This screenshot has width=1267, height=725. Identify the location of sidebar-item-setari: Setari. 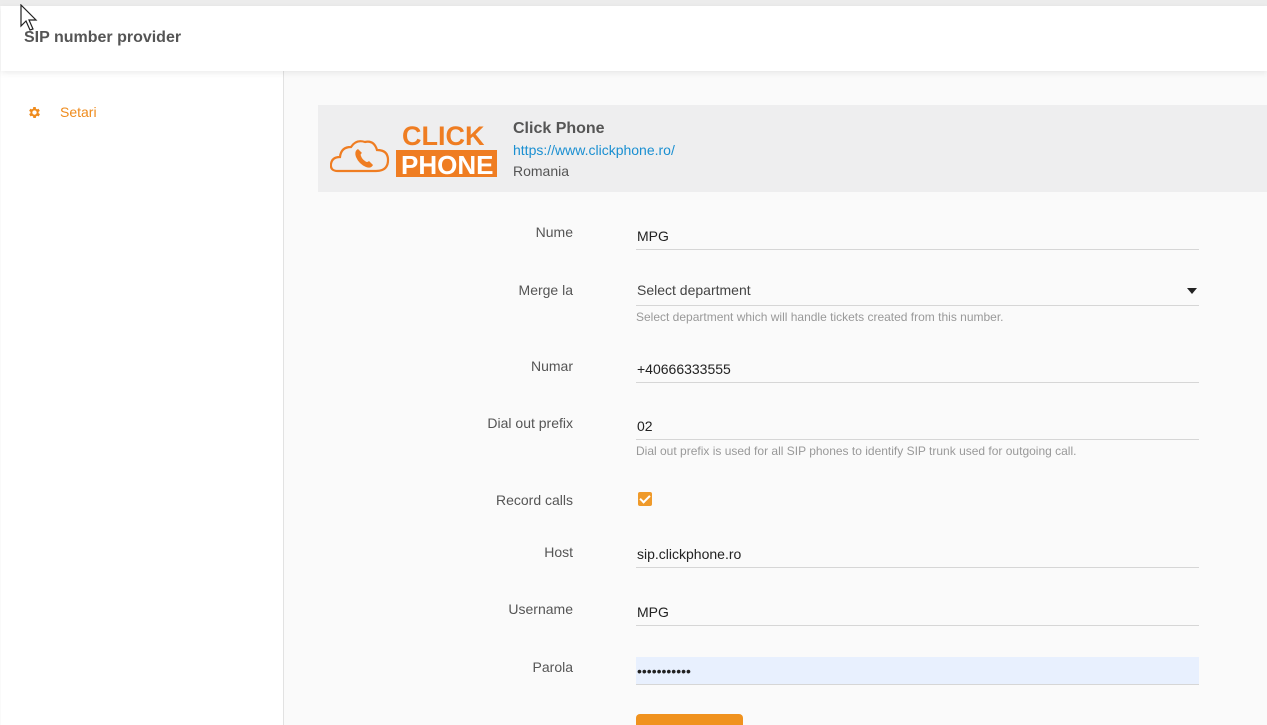
(61, 112).